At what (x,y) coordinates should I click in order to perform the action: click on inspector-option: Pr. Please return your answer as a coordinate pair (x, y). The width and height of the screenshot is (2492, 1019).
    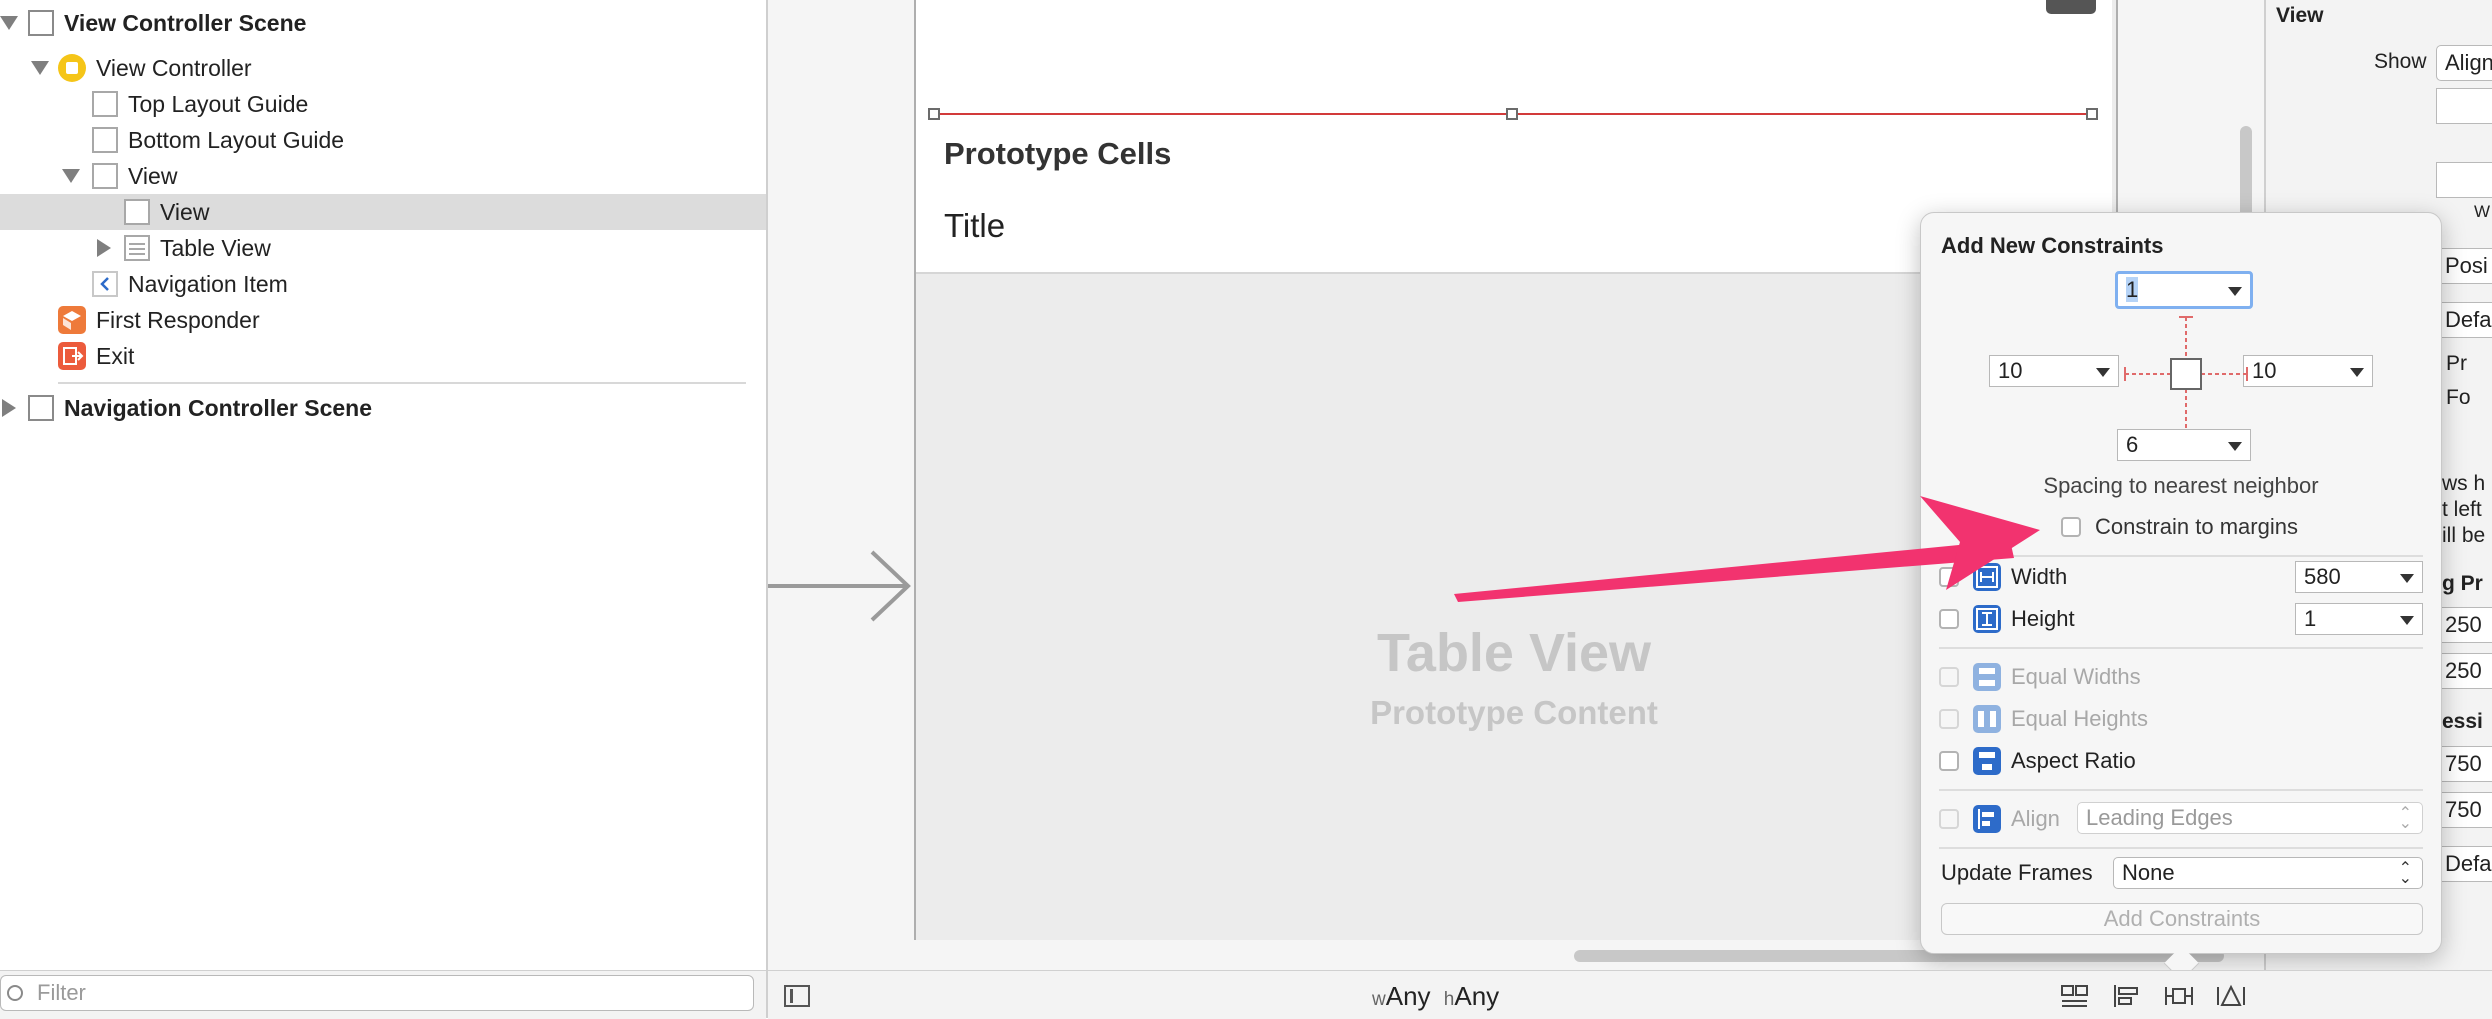
    Looking at the image, I should click on (2456, 364).